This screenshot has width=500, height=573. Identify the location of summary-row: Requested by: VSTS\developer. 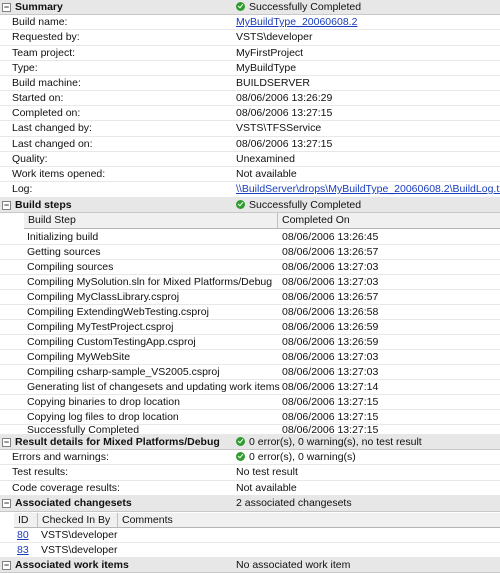
(250, 38).